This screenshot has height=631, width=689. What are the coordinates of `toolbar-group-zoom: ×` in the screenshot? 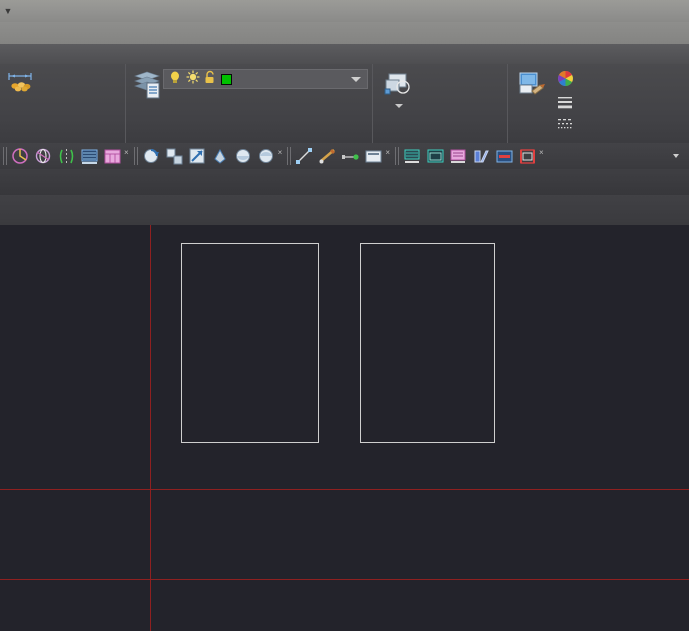 It's located at (208, 156).